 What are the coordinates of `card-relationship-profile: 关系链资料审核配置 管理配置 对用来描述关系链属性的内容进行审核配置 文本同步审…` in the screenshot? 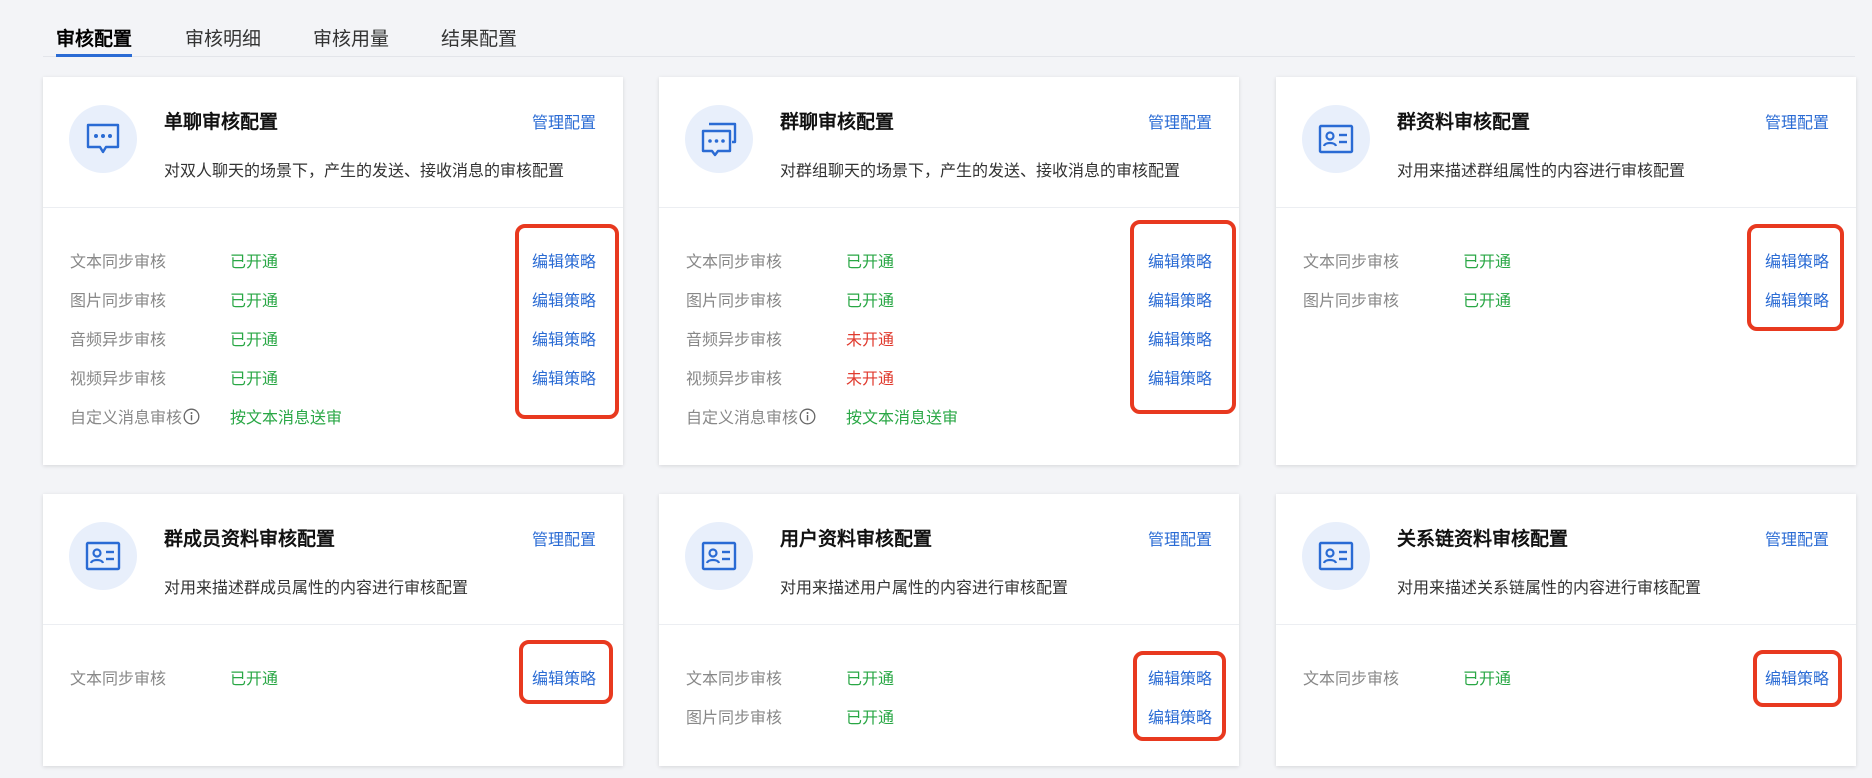 It's located at (1566, 630).